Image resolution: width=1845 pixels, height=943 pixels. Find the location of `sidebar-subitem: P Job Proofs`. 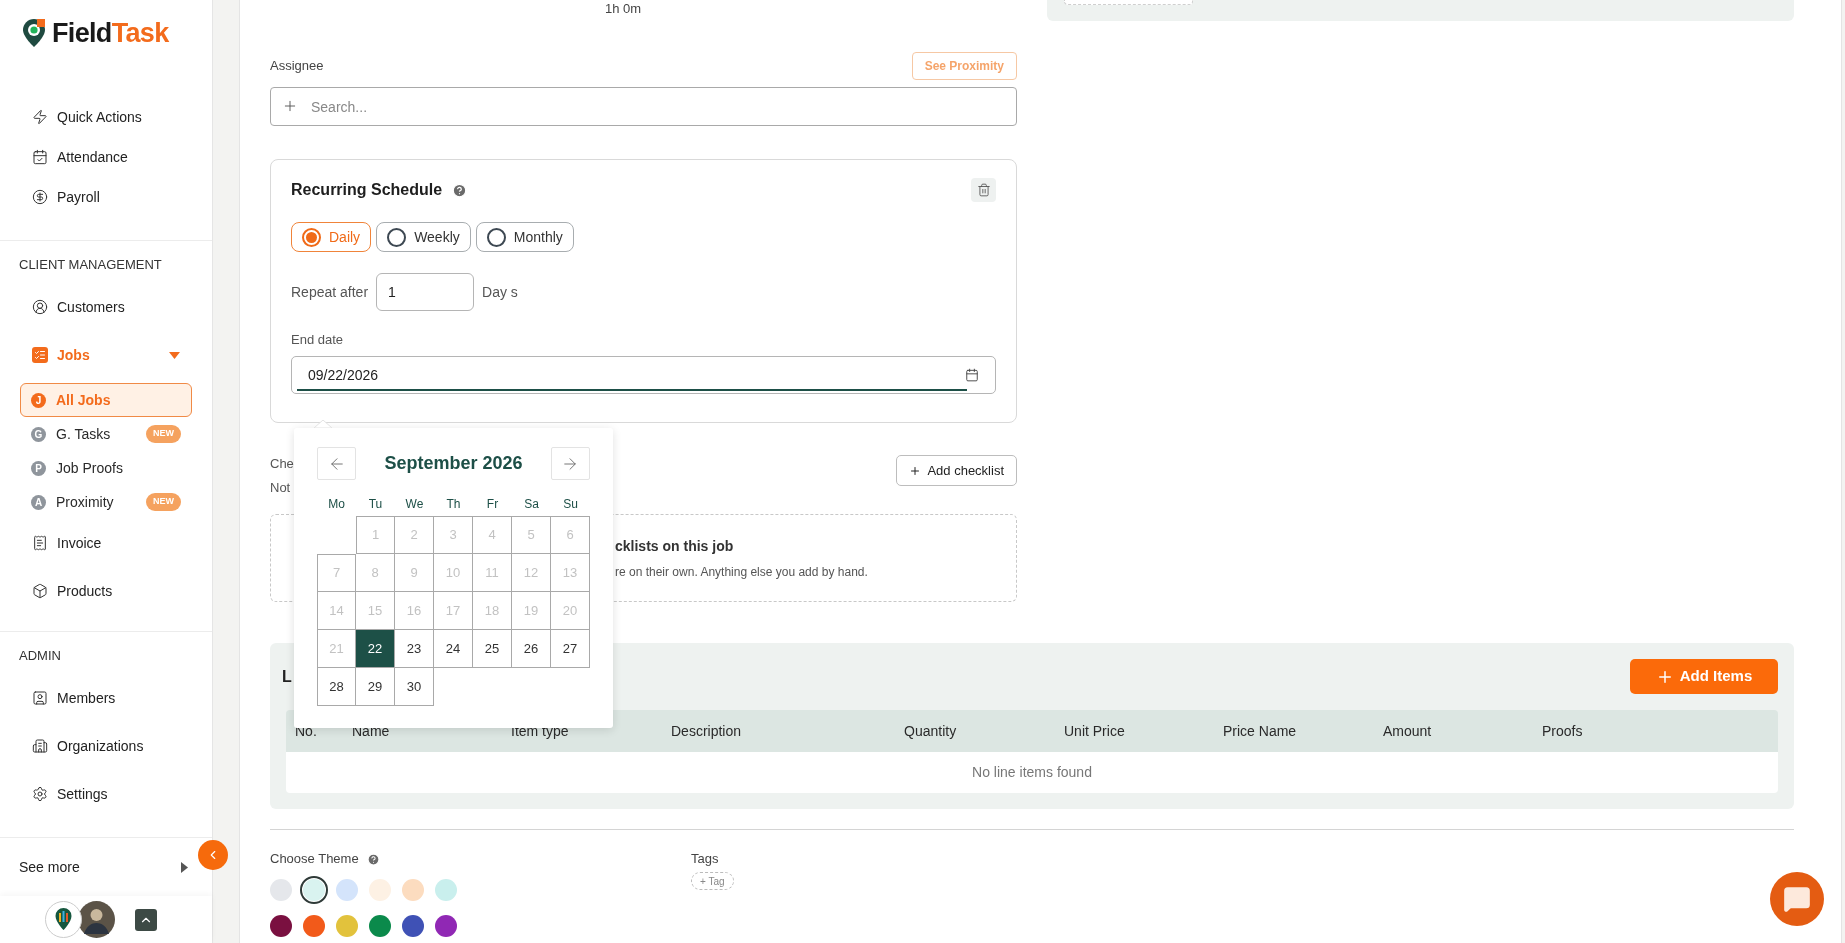

sidebar-subitem: P Job Proofs is located at coordinates (106, 468).